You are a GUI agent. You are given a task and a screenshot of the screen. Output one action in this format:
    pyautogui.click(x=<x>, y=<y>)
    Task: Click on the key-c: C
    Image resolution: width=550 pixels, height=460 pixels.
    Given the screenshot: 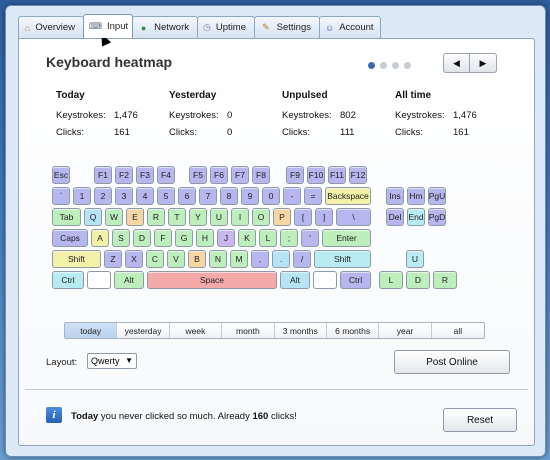 What is the action you would take?
    pyautogui.click(x=155, y=259)
    